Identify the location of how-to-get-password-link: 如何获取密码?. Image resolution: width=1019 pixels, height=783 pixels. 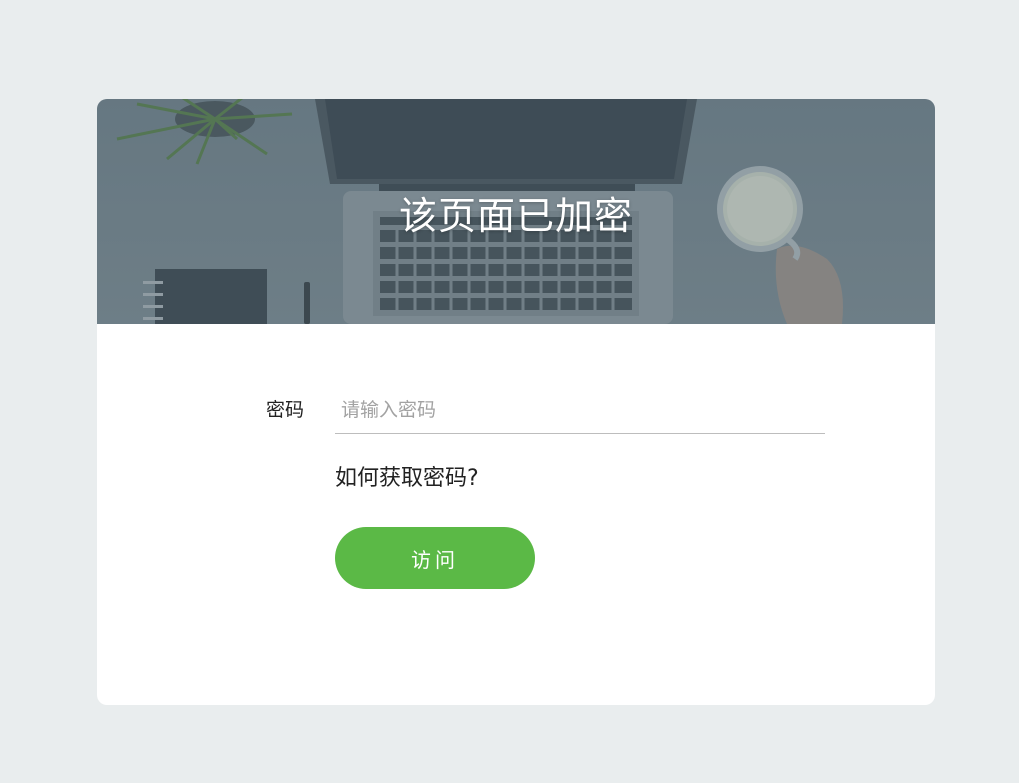
(407, 476).